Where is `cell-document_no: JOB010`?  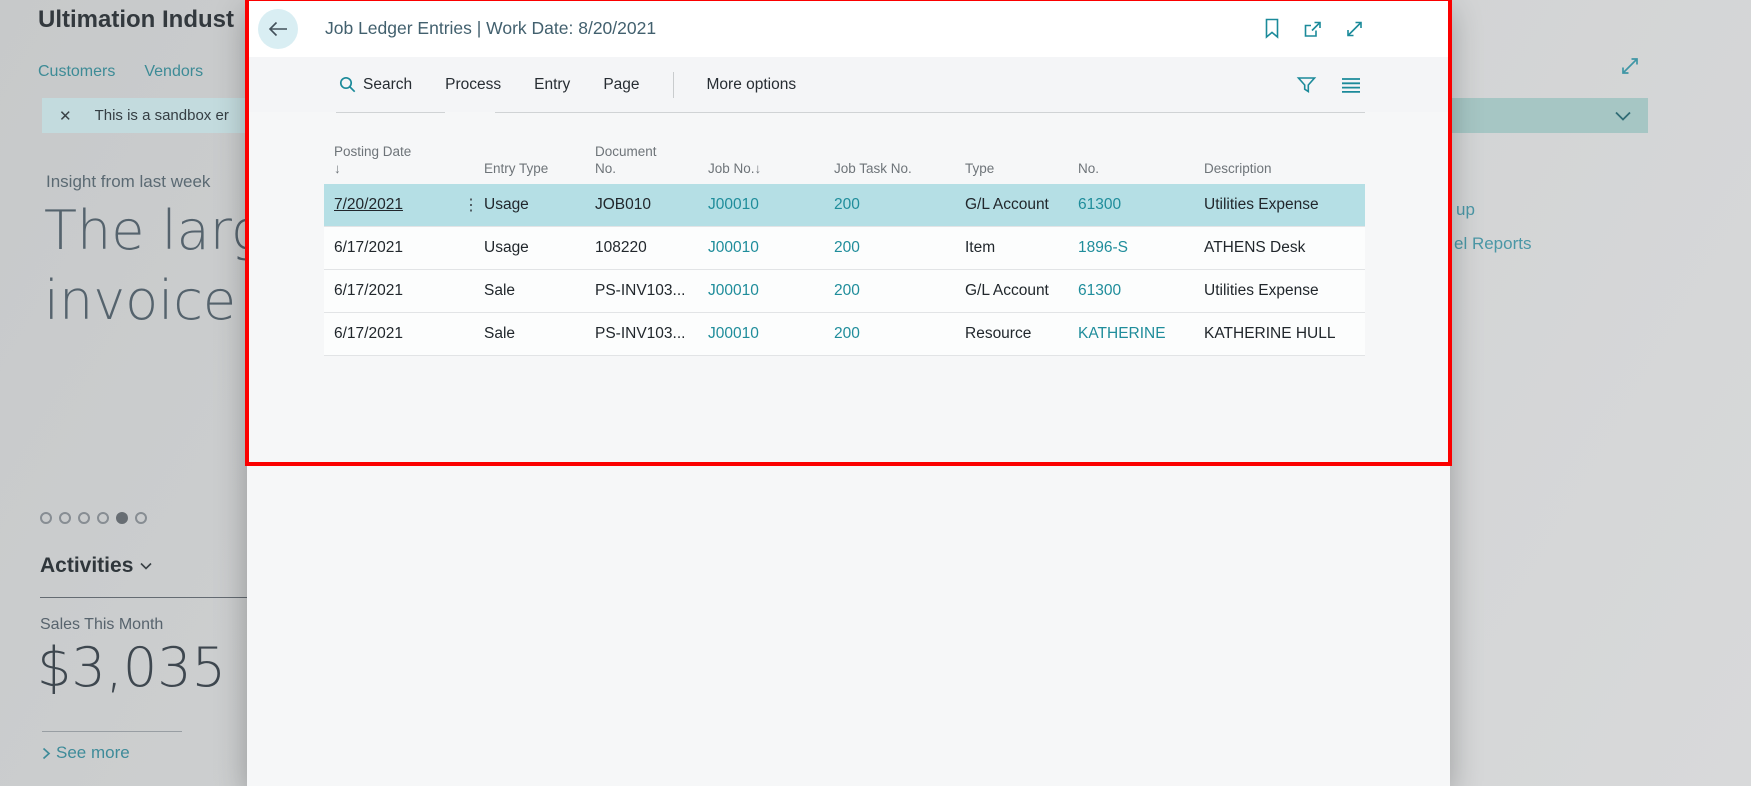
cell-document_no: JOB010 is located at coordinates (623, 204).